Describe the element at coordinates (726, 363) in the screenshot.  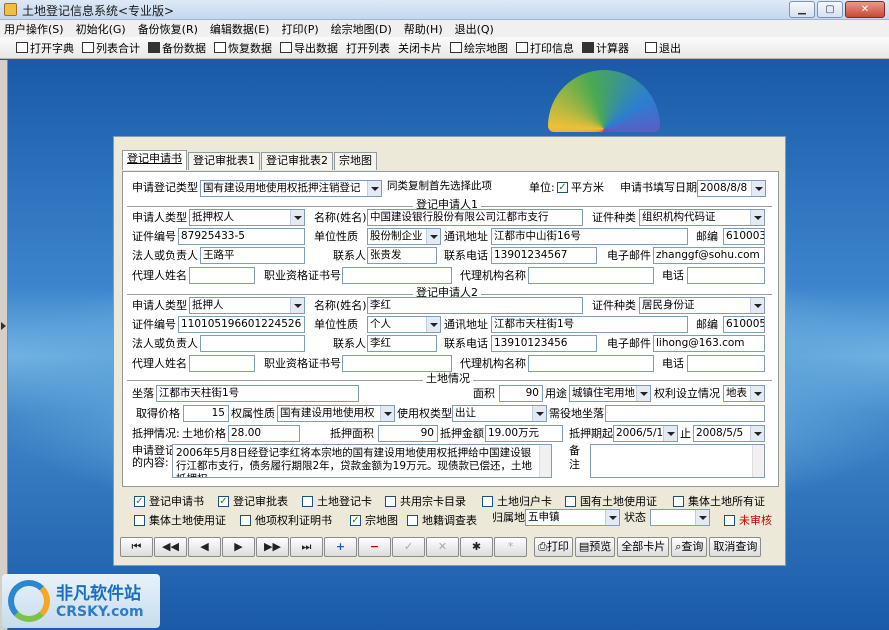
I see `applicant2-tel-input` at that location.